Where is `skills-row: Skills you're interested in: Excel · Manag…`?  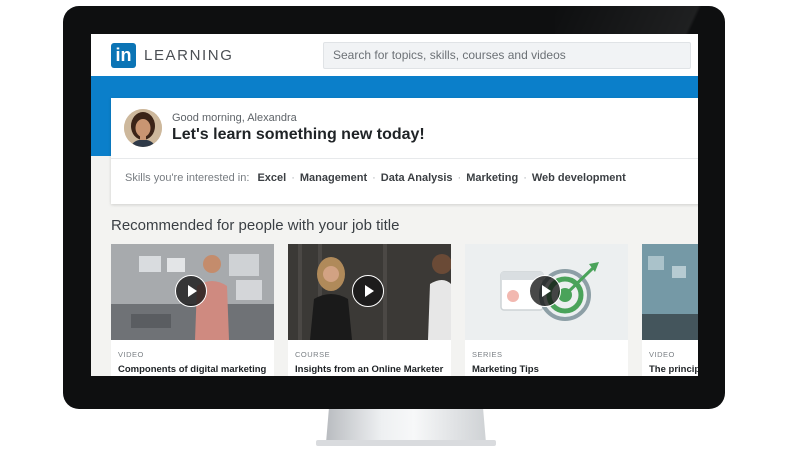
skills-row: Skills you're interested in: Excel · Manag… is located at coordinates (375, 178).